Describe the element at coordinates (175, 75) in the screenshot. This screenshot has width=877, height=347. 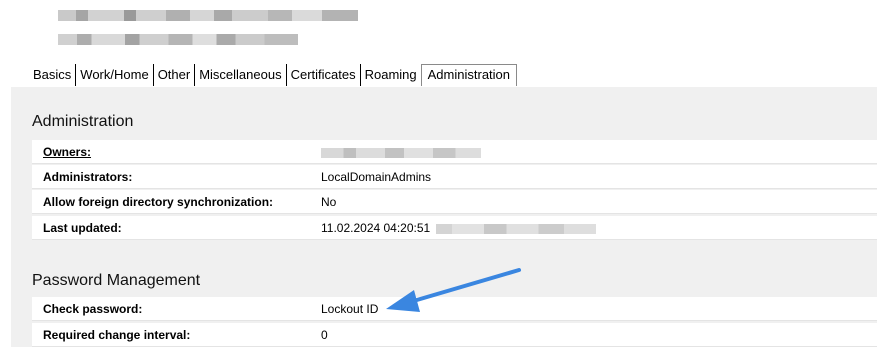
I see `tab-other: Other` at that location.